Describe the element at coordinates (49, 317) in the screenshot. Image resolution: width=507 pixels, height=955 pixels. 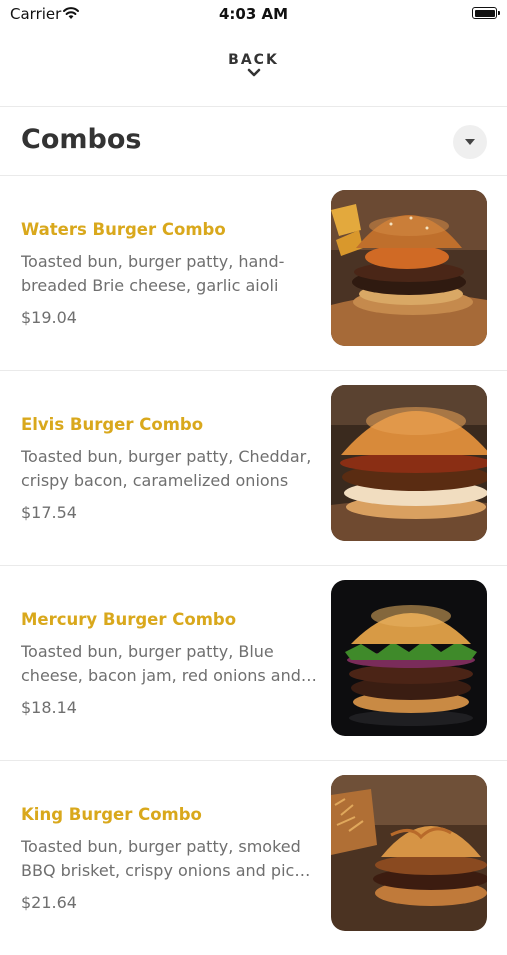
I see `item-price: $19.04` at that location.